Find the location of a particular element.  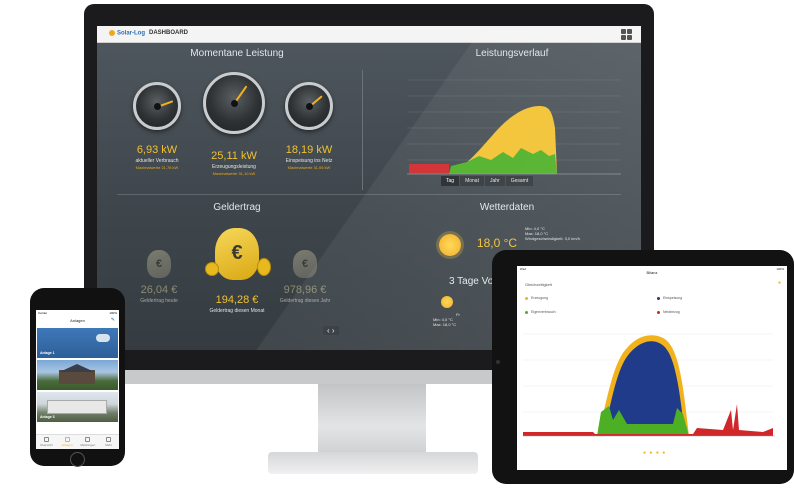

tab-messages: Meldungen is located at coordinates (88, 442).